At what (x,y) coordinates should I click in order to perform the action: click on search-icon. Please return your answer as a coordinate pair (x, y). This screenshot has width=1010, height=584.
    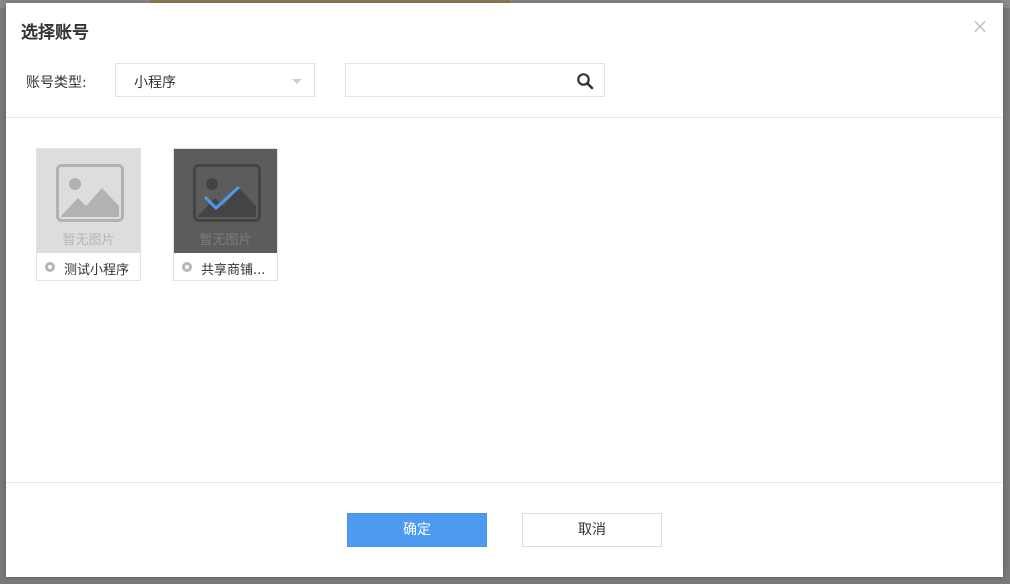
    Looking at the image, I should click on (585, 81).